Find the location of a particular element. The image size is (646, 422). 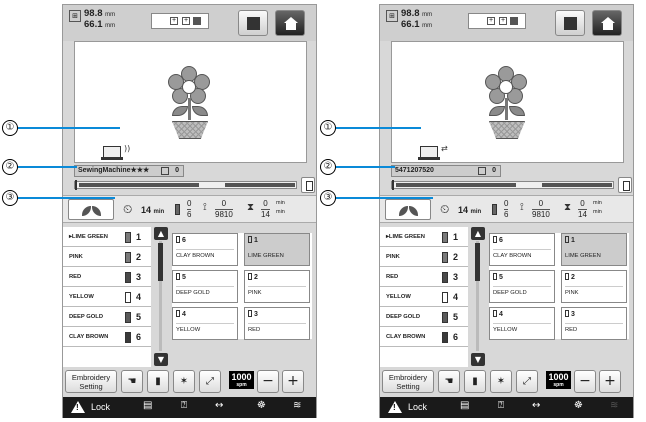

callout-number: ③ is located at coordinates (10, 198).